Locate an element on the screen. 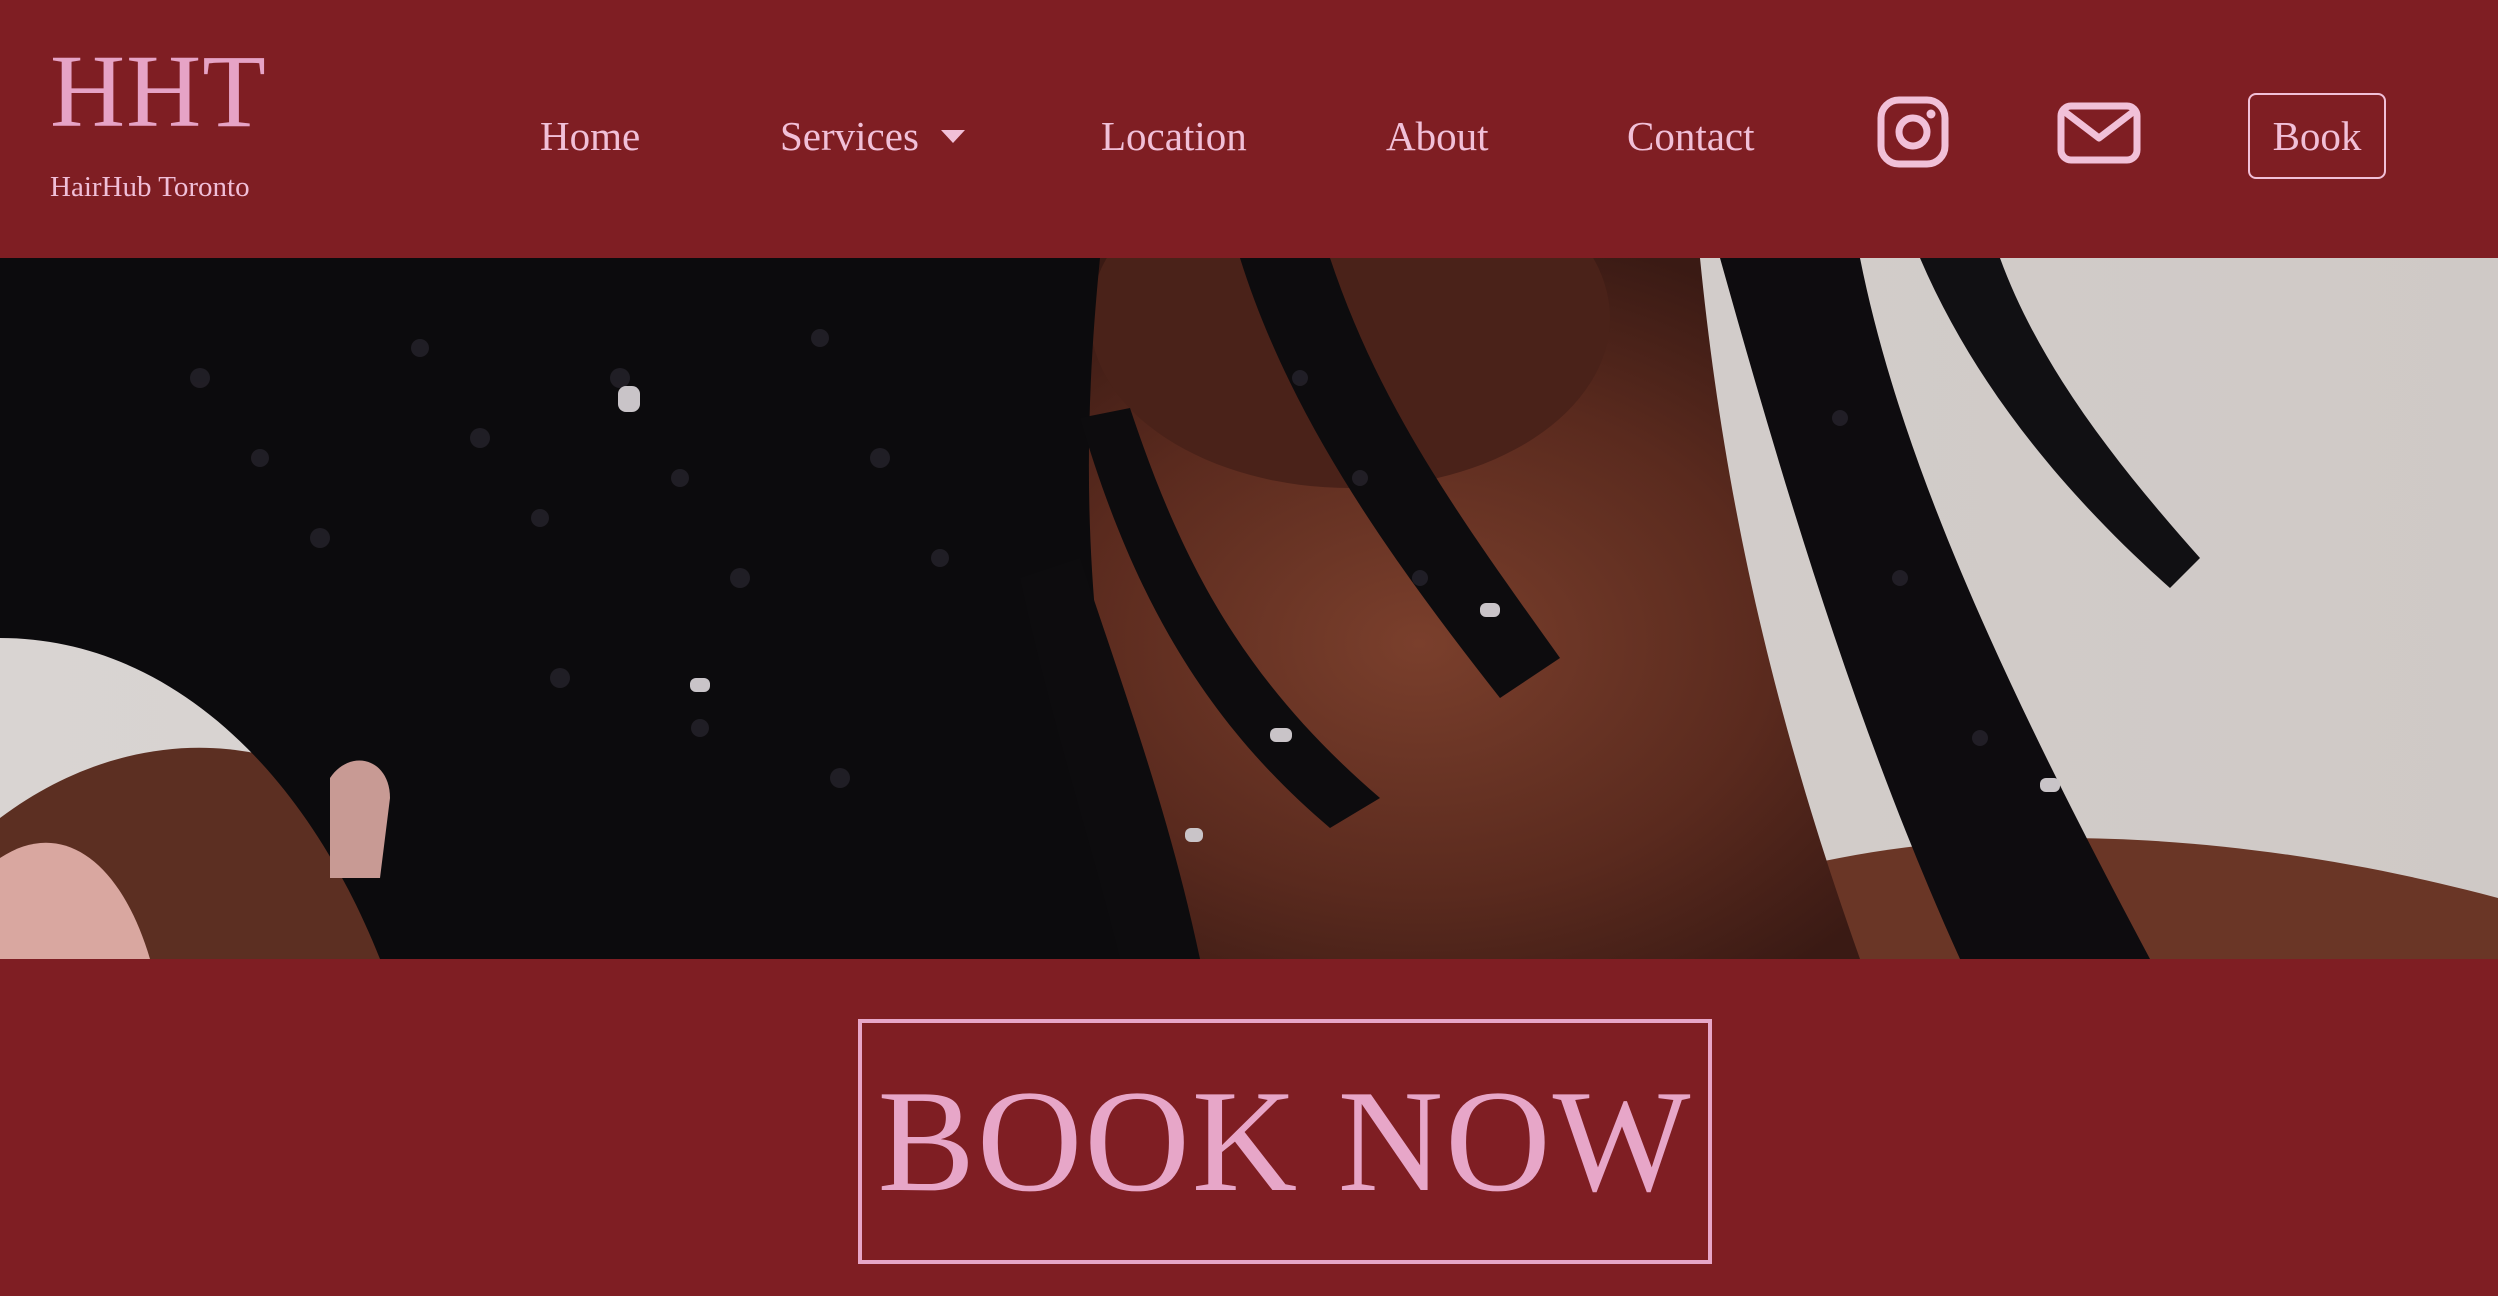 This screenshot has width=2498, height=1296. envelope-icon is located at coordinates (2099, 133).